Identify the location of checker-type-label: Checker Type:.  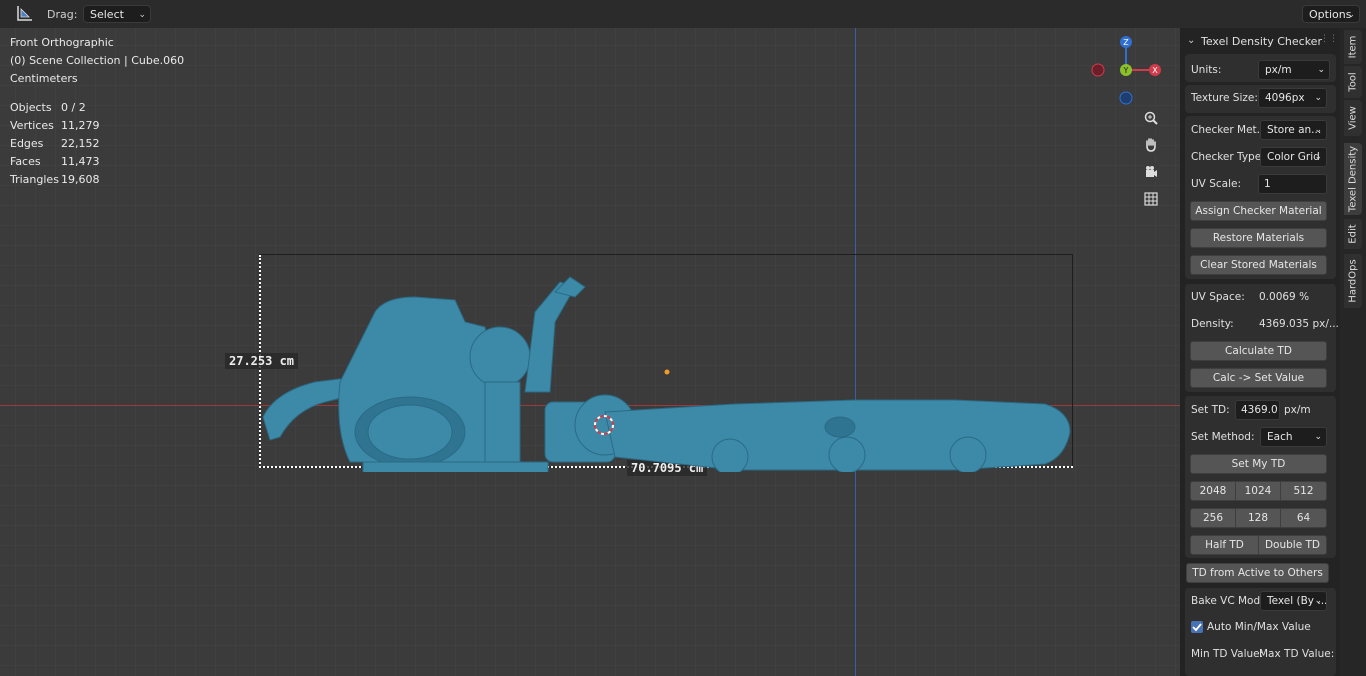
(1228, 157).